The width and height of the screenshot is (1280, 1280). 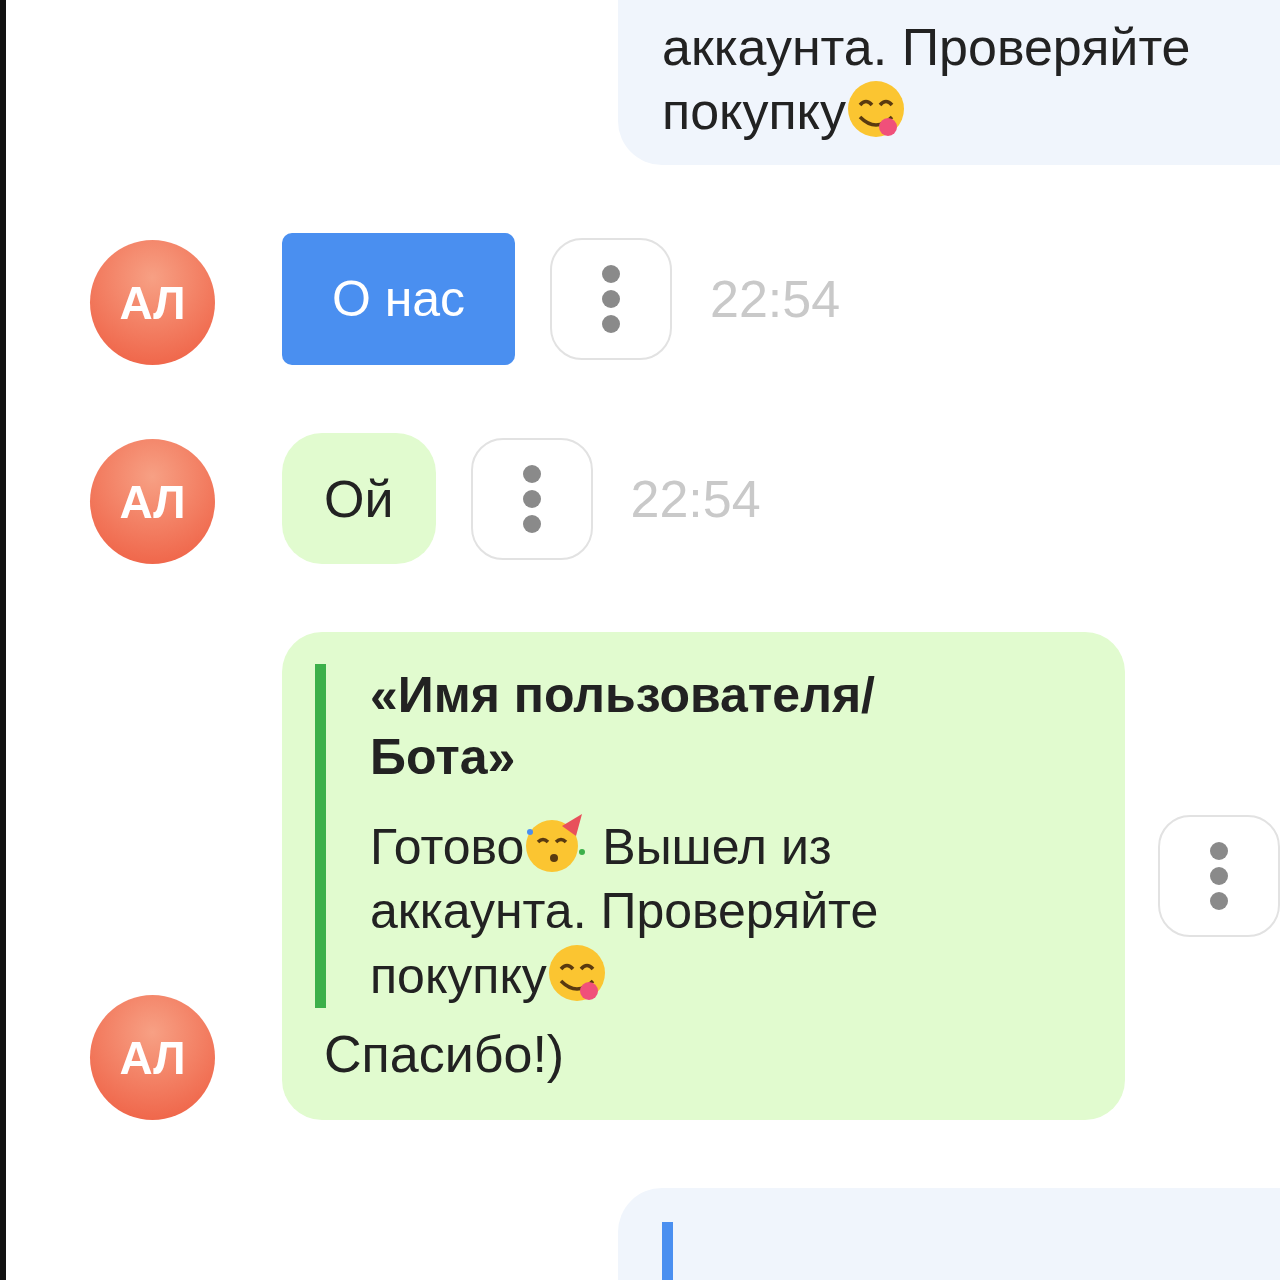 I want to click on quote-text: Готово Вышел из аккаунта. Проверяйте покупку, so click(x=680, y=910).